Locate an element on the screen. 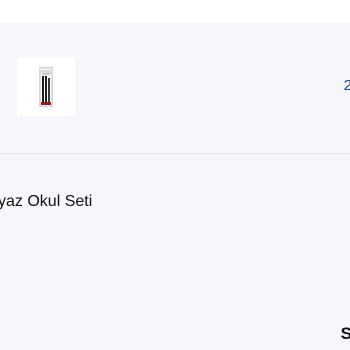  section-heading-fragment: S is located at coordinates (345, 333).